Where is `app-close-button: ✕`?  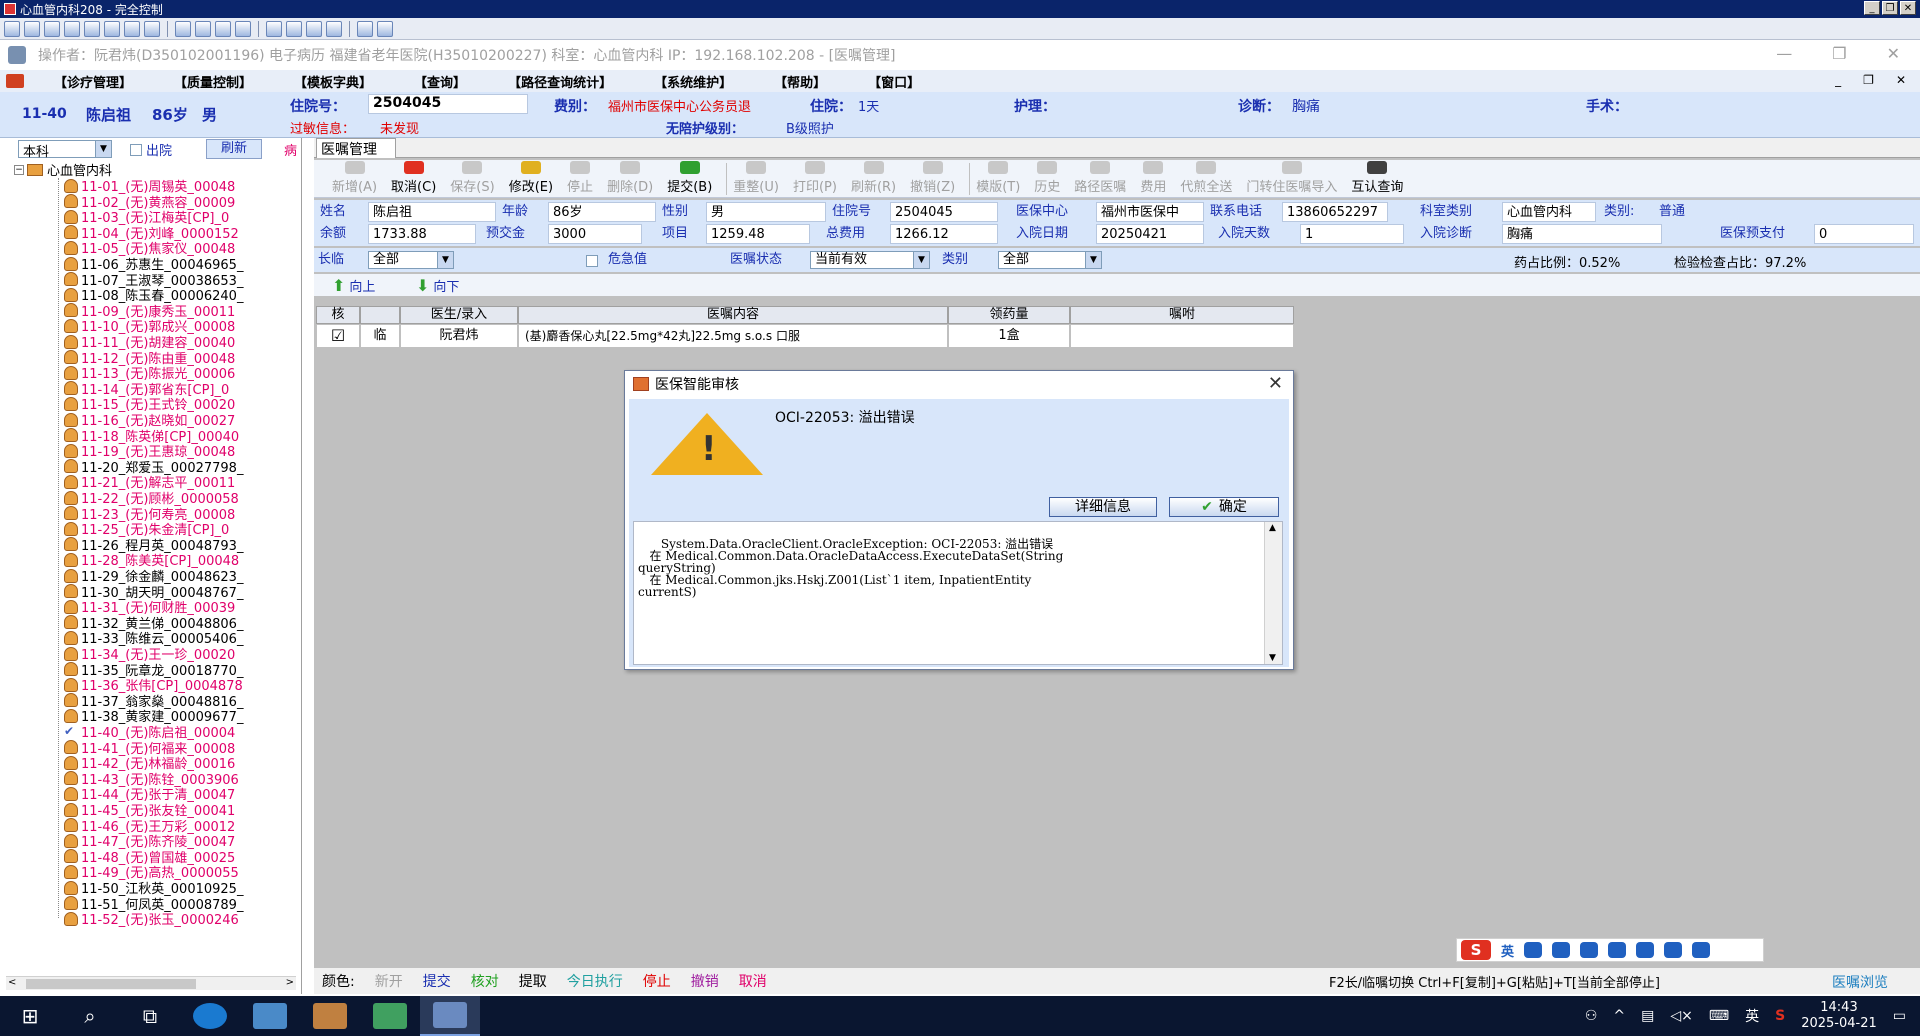 app-close-button: ✕ is located at coordinates (1893, 53).